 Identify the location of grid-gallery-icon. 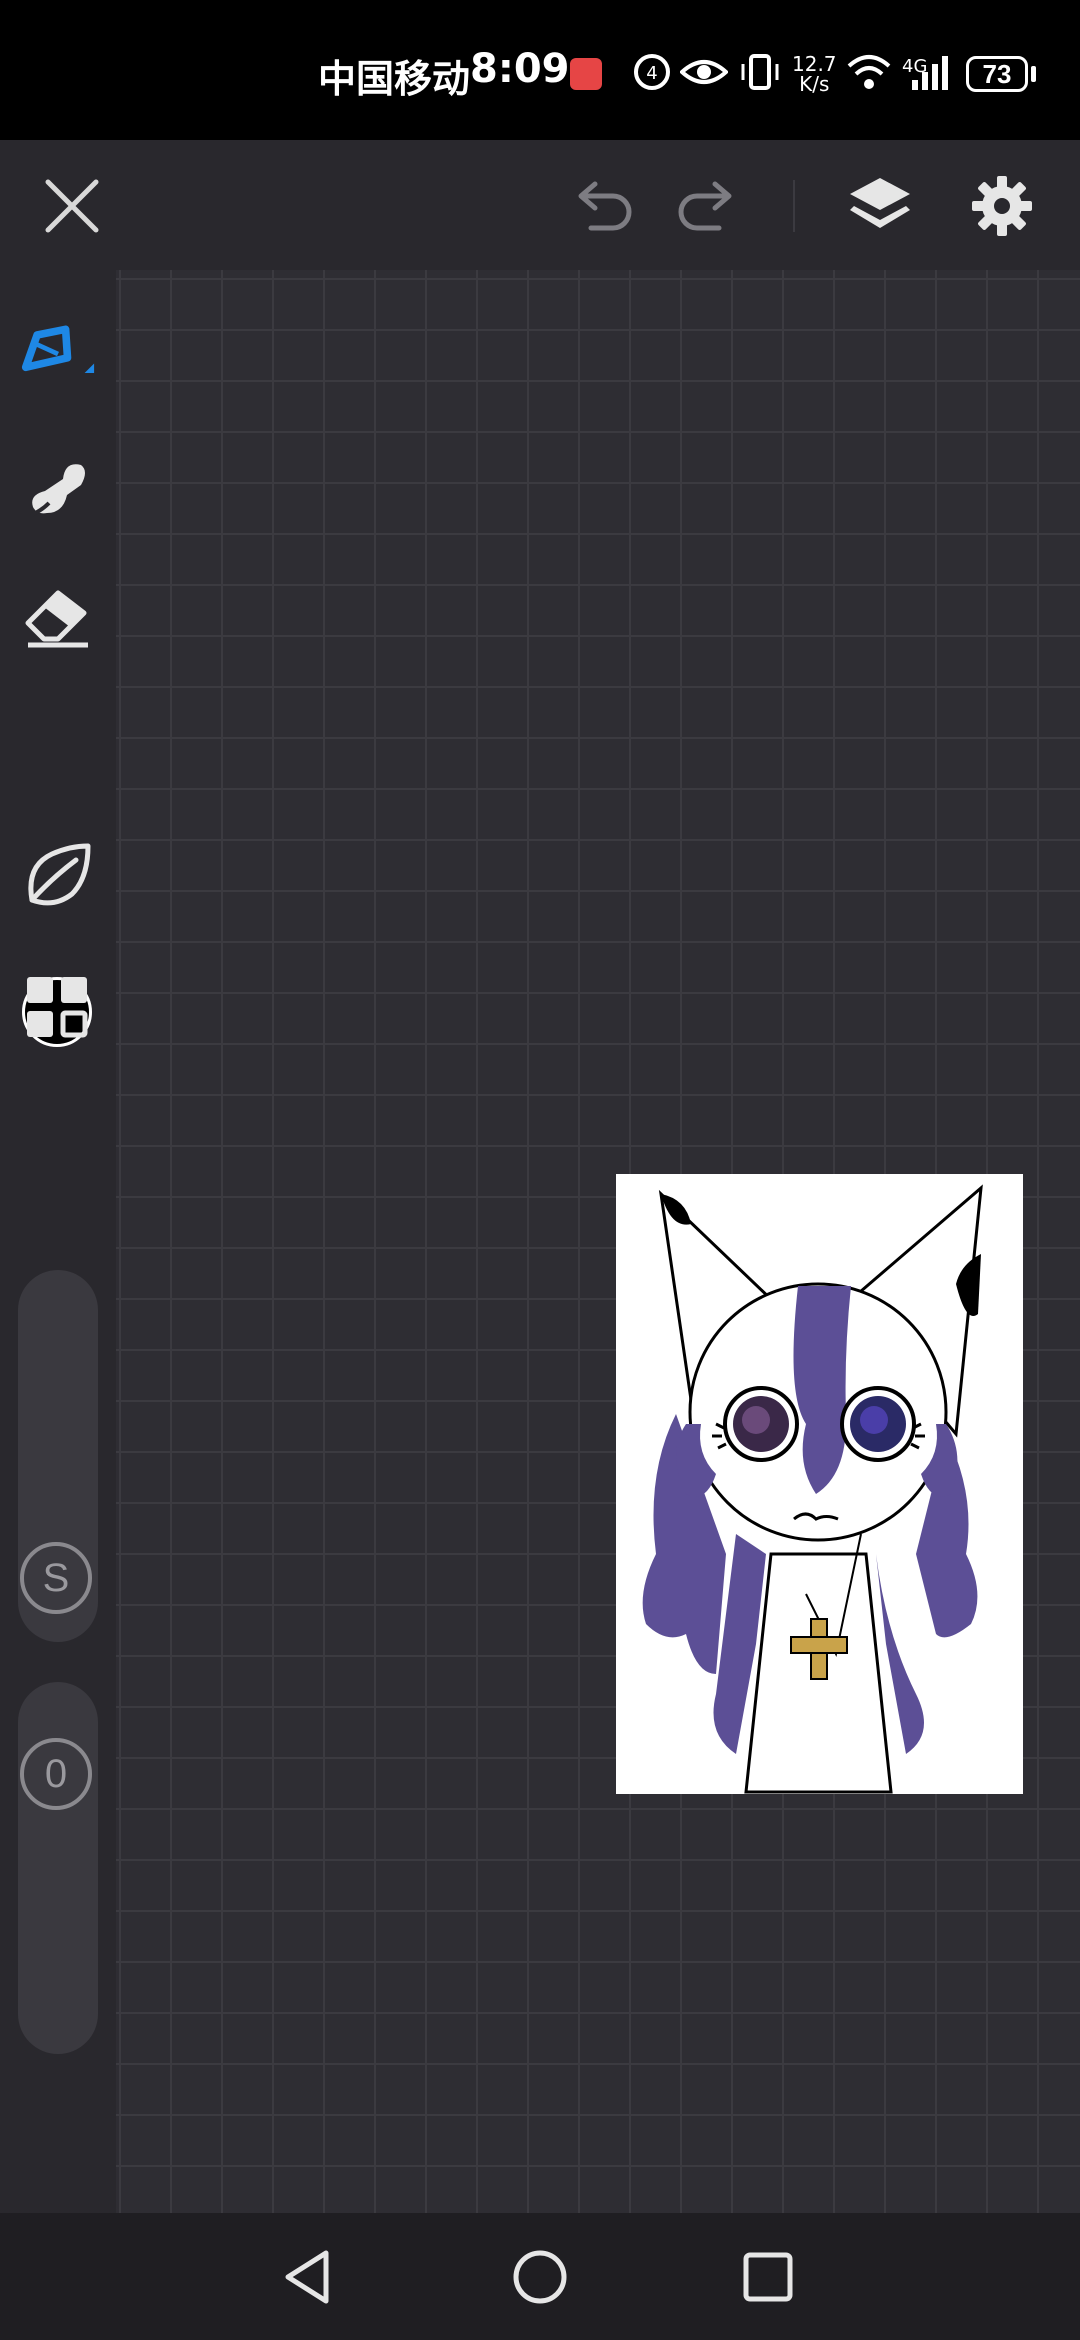
(57, 1007).